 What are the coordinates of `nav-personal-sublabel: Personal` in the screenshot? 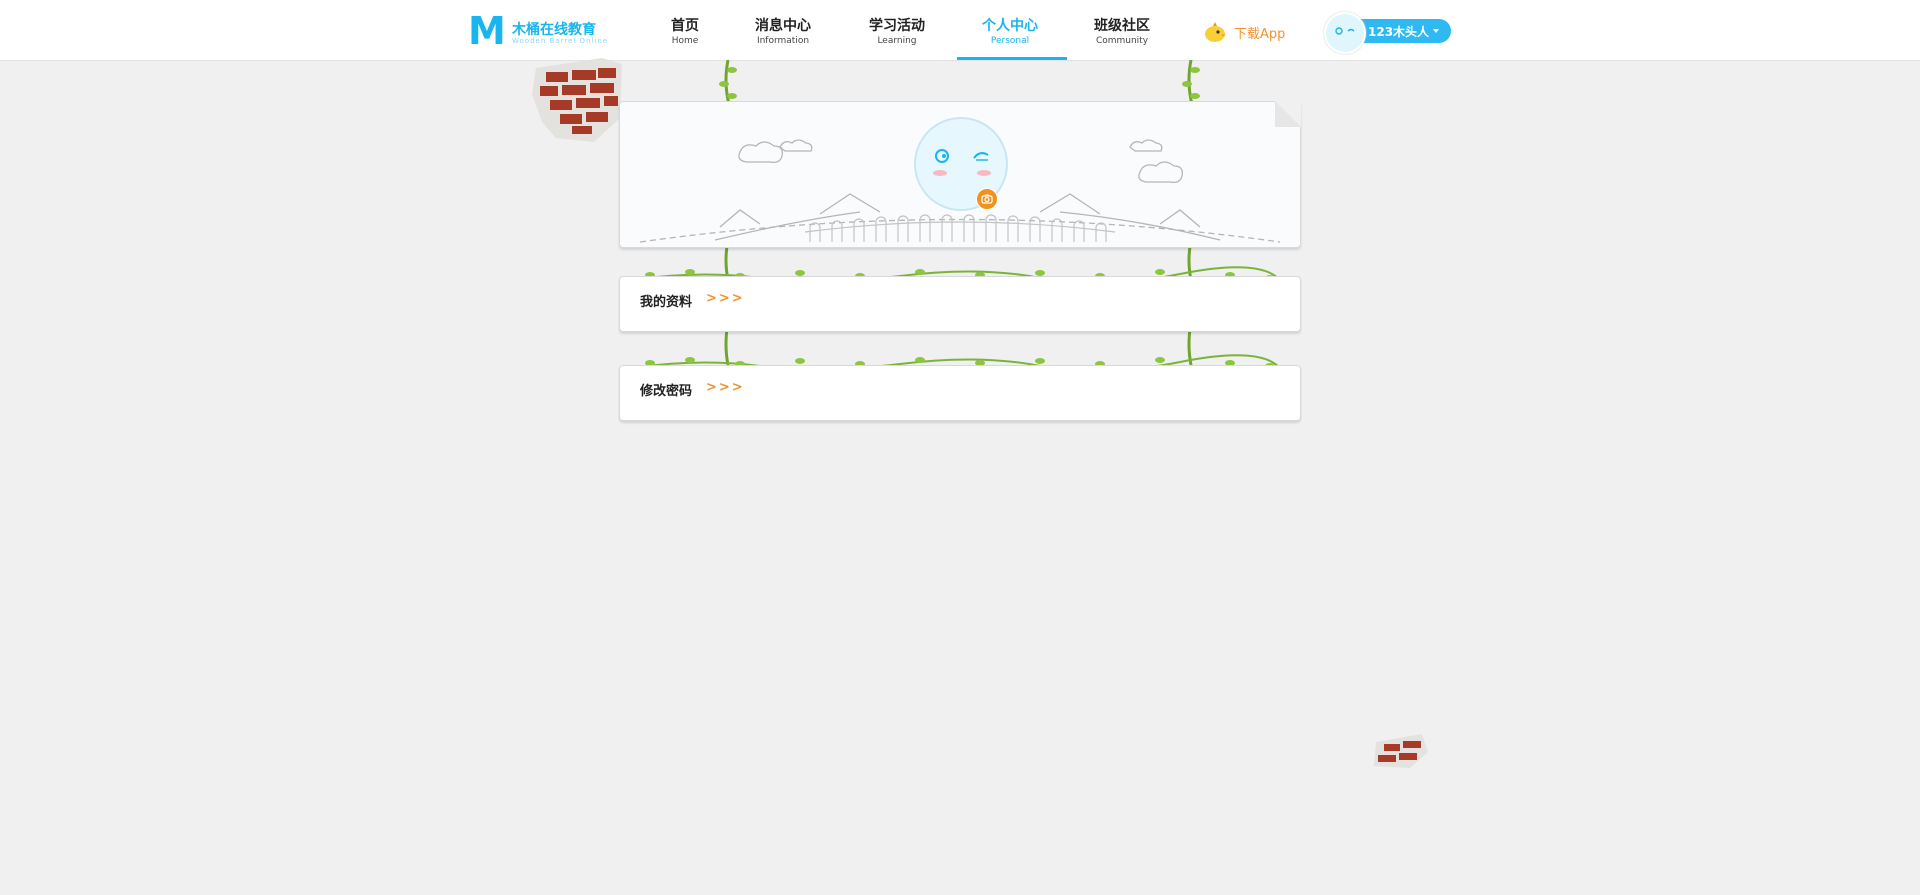 It's located at (1010, 41).